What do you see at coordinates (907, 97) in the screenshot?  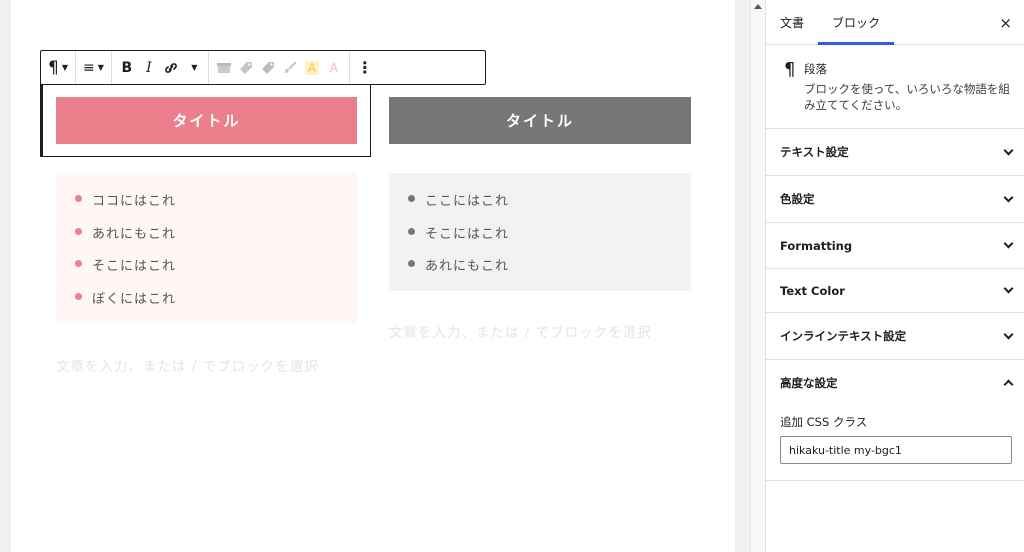 I see `block-description: ブロックを使って、いろいろな物語を組み立ててください。` at bounding box center [907, 97].